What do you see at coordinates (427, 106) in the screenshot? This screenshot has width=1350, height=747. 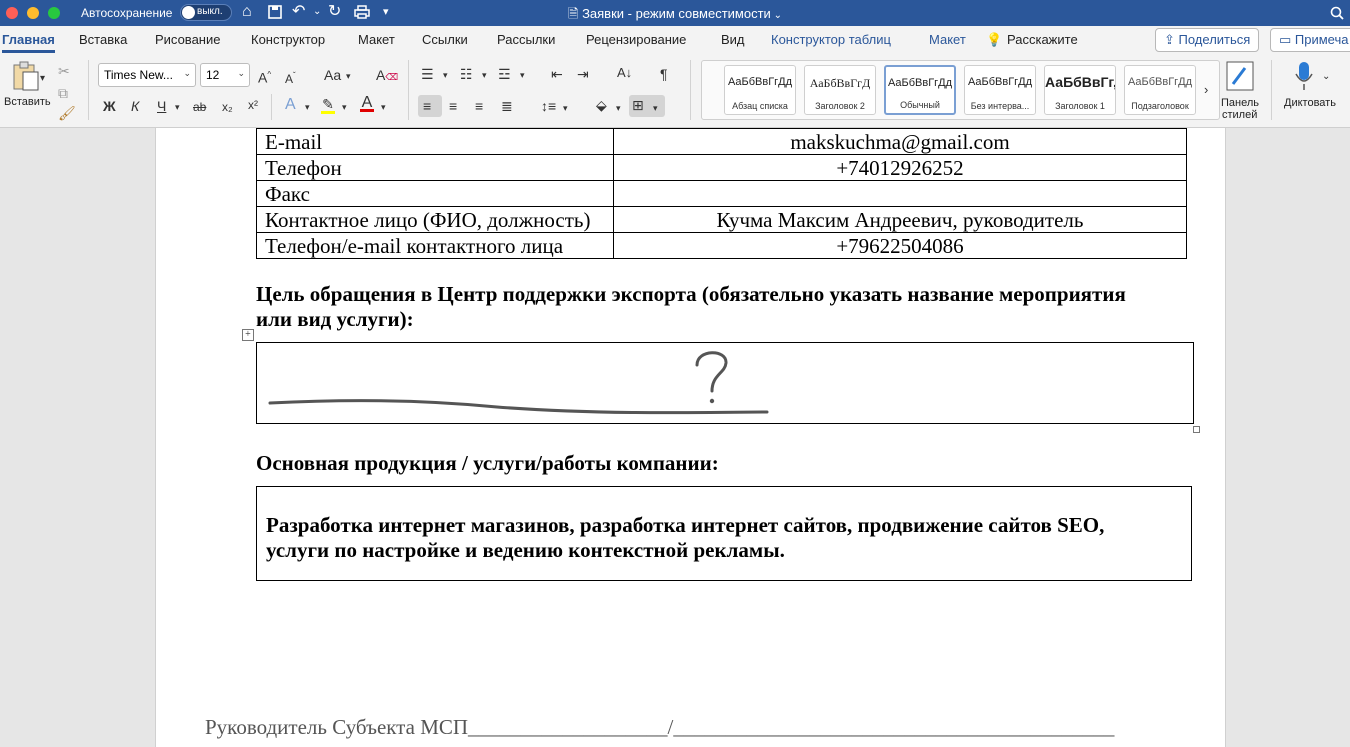 I see `align-left-icon: ≡` at bounding box center [427, 106].